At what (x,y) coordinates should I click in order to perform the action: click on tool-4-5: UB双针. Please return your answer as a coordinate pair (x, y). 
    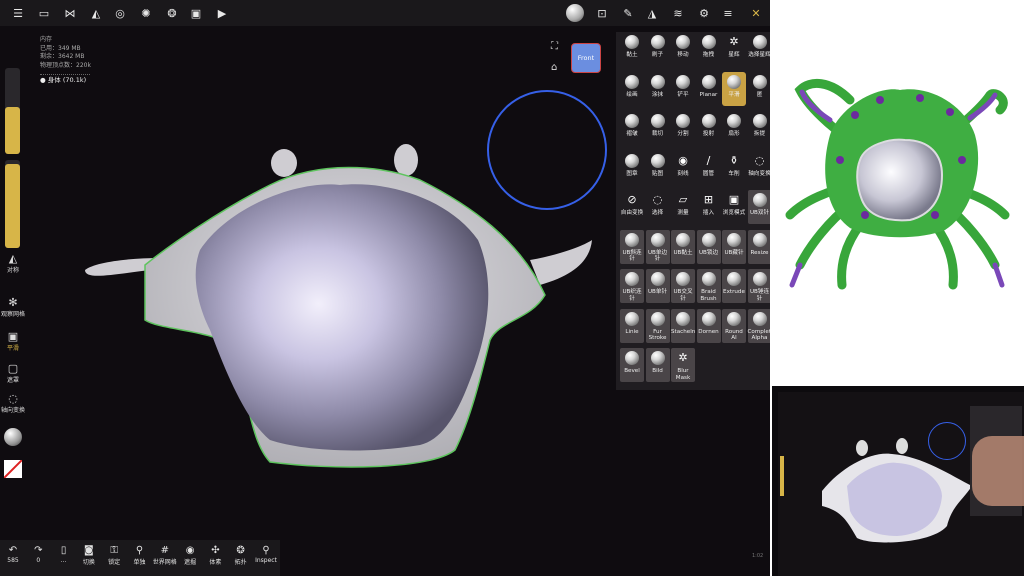
    Looking at the image, I should click on (758, 207).